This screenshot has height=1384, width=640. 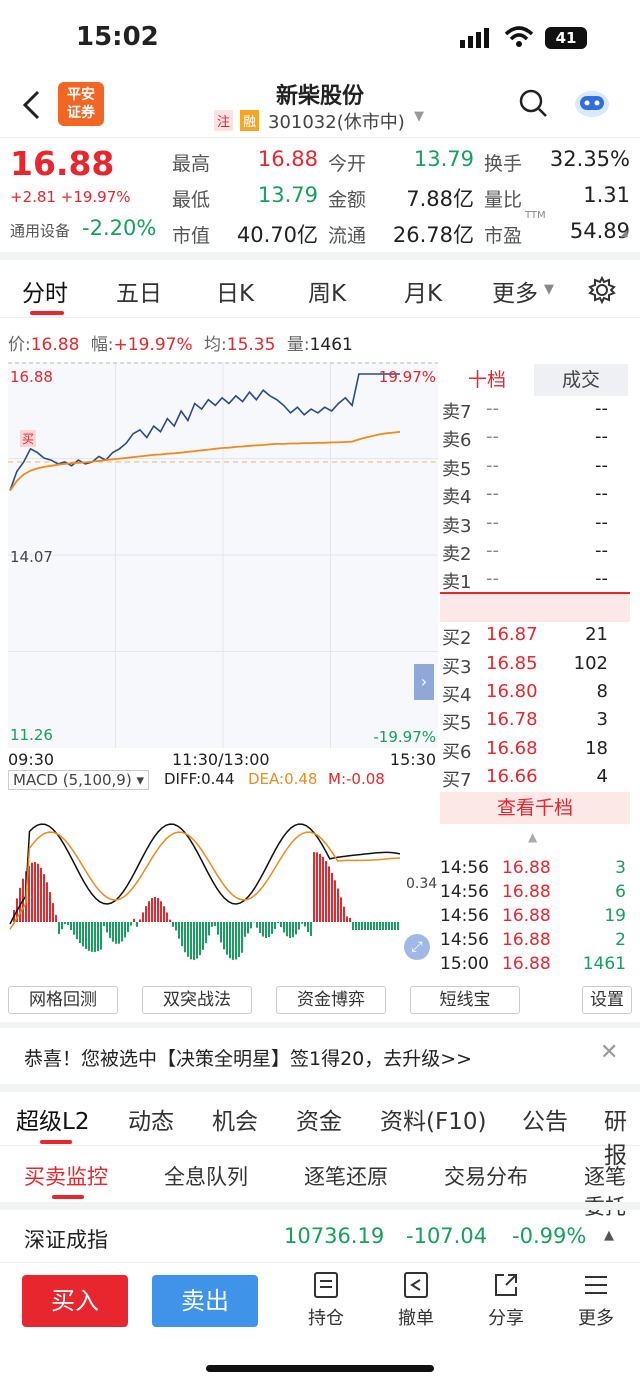 I want to click on bid-row: 买4 16.80 8, so click(x=536, y=695).